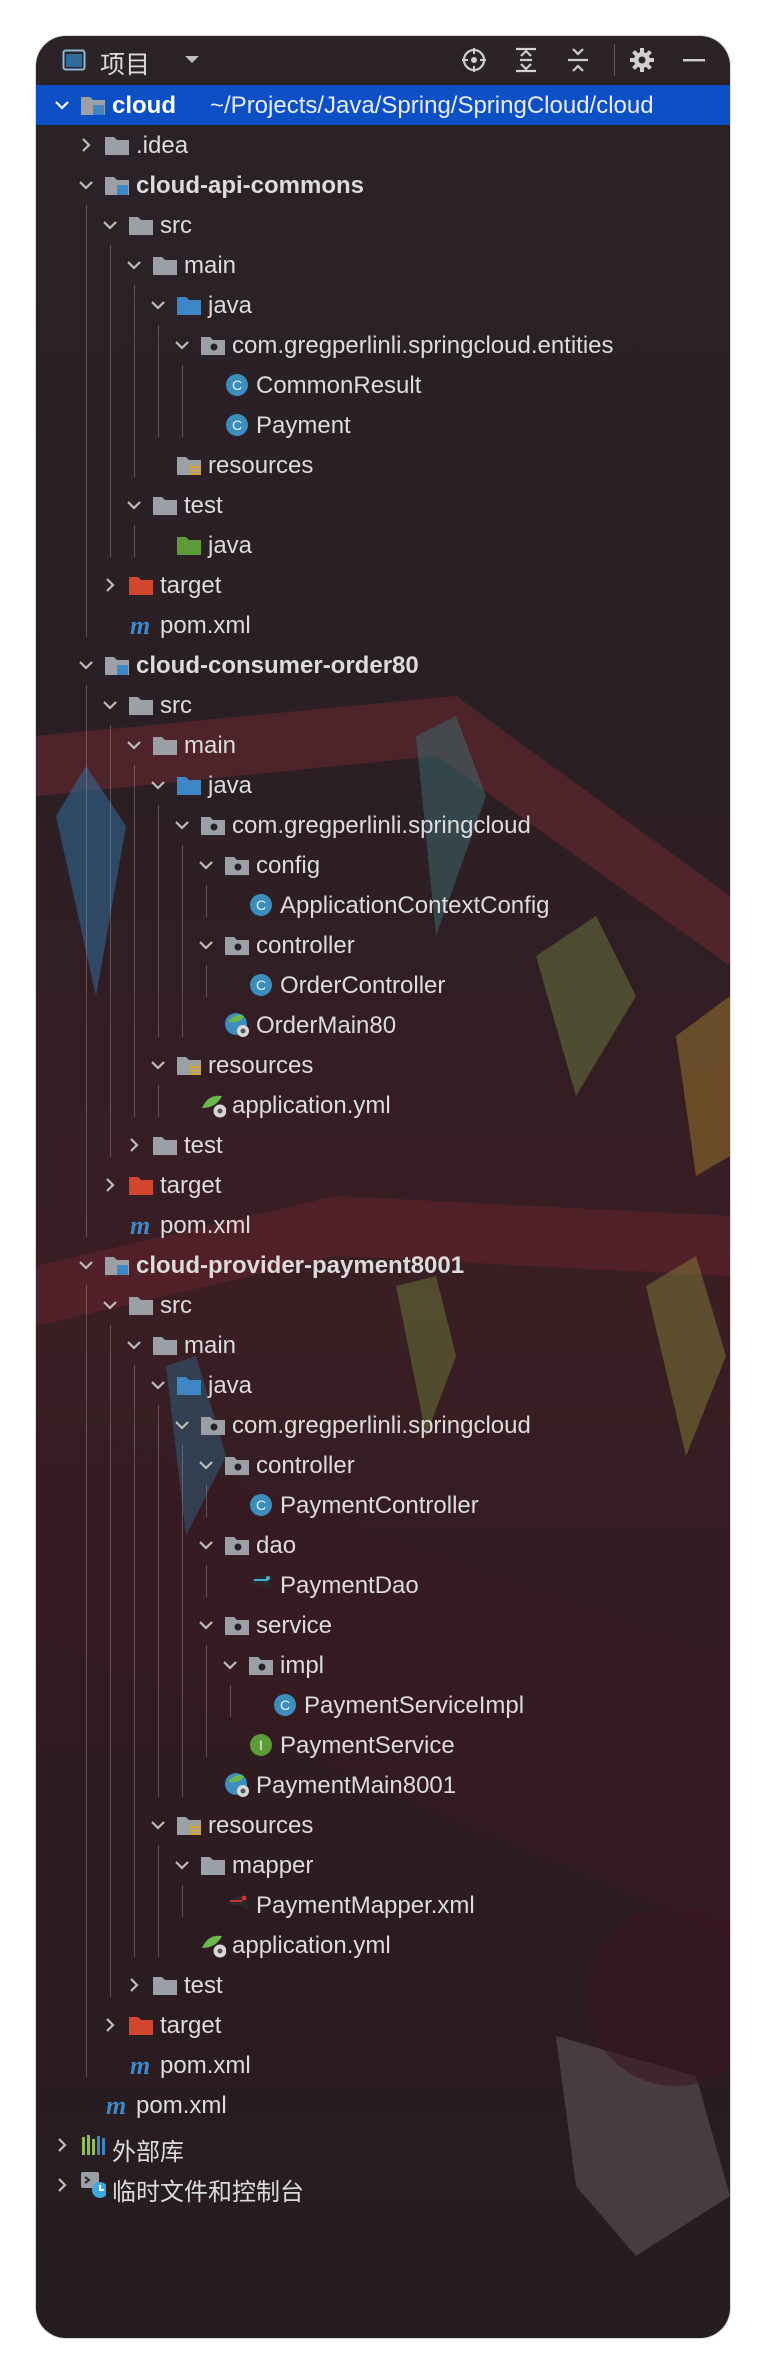  I want to click on tree-row-com-gregperlinli-springcloud-entities: com.gregperlinli.springcloud.entities, so click(383, 345).